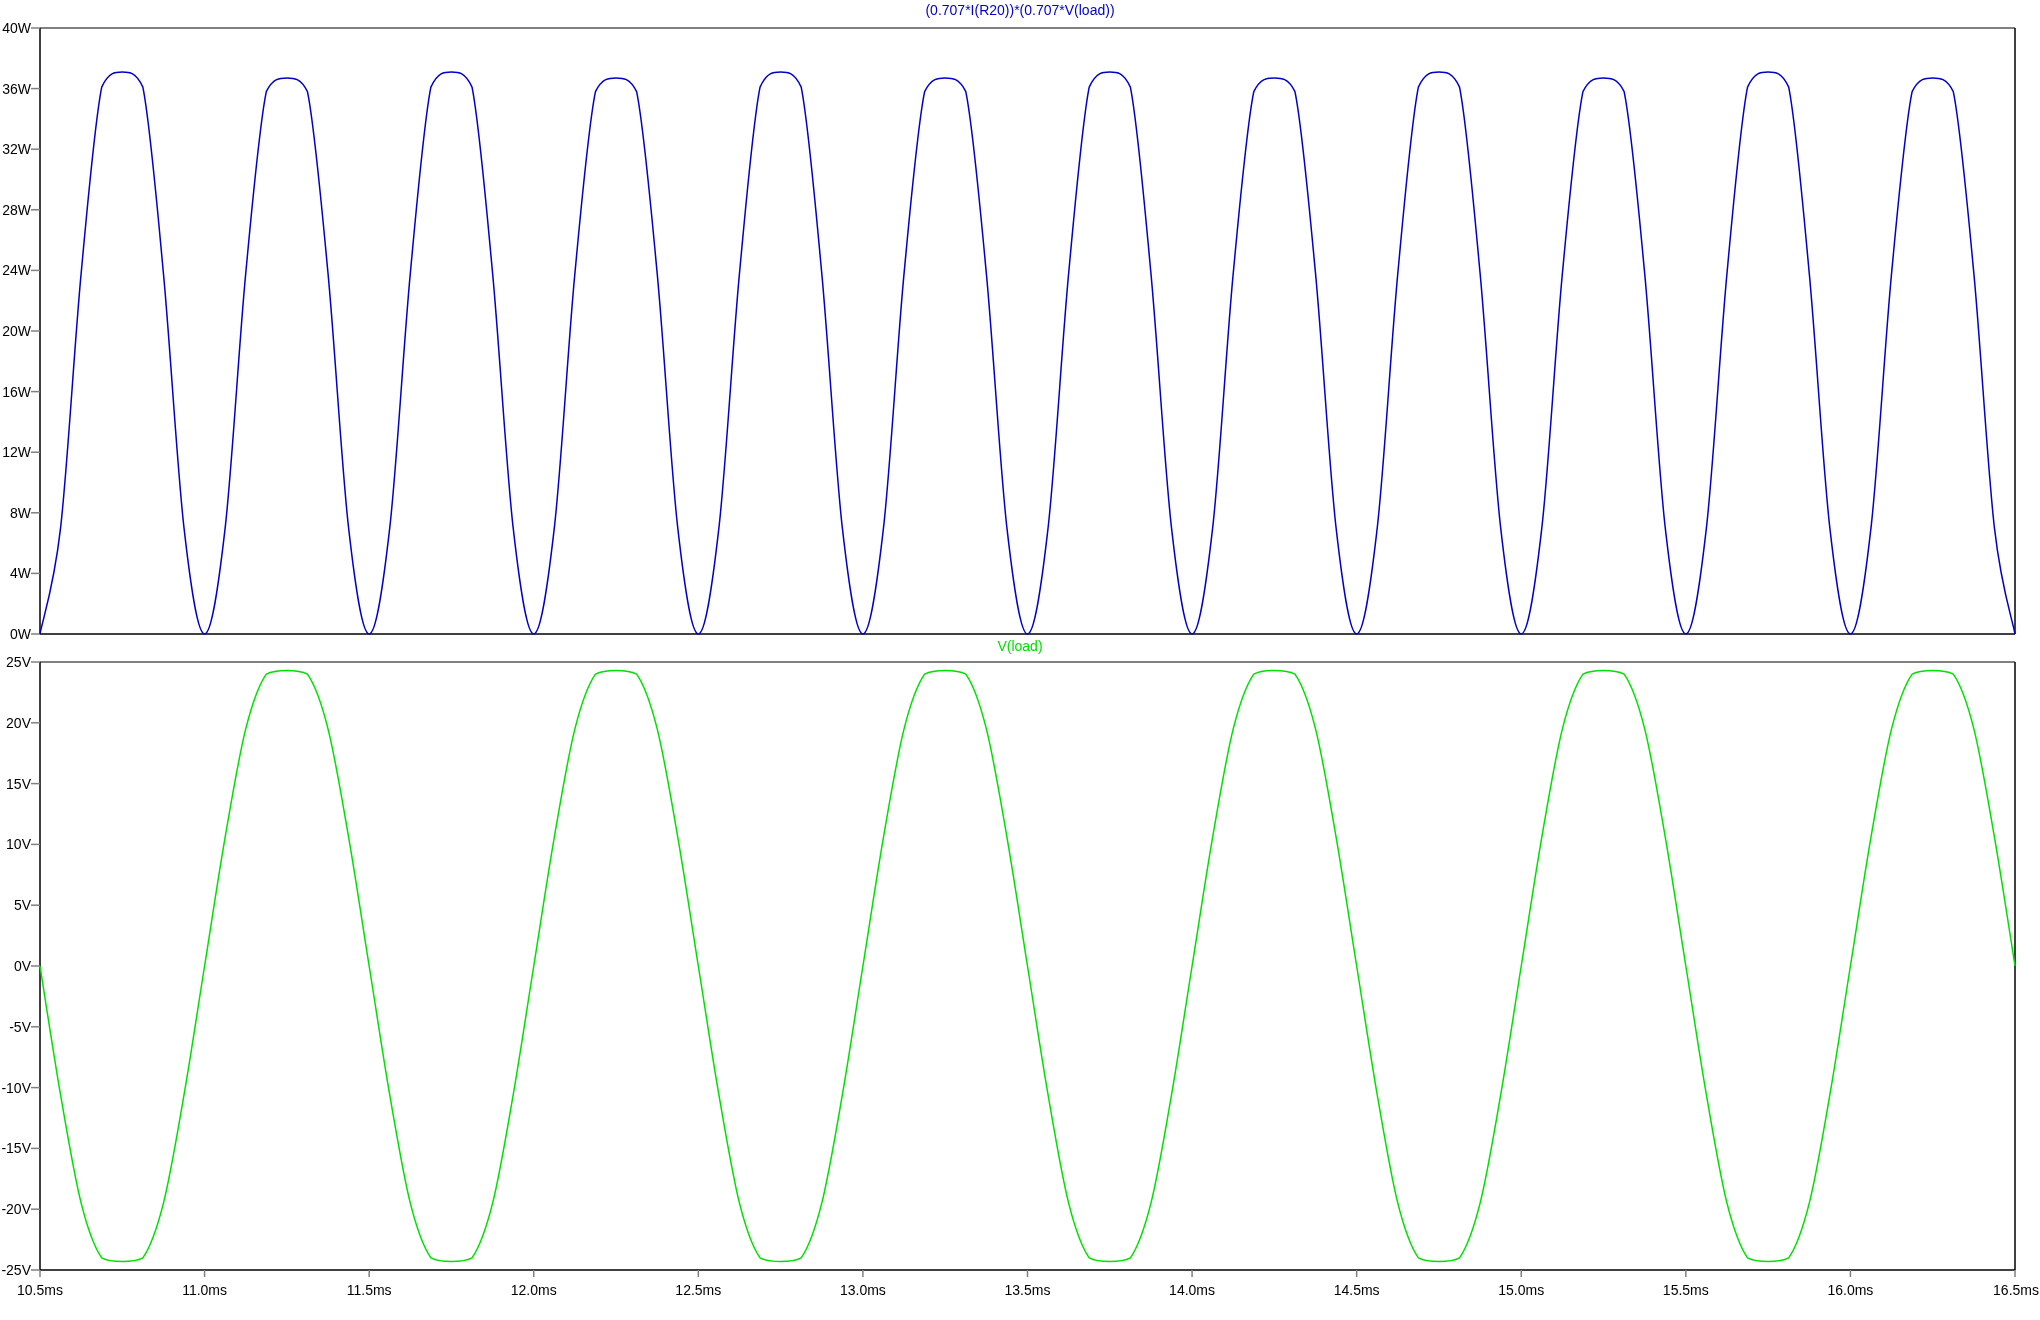 The height and width of the screenshot is (1320, 2040). Describe the element at coordinates (16, 270) in the screenshot. I see `axis-tick-label: 24W` at that location.